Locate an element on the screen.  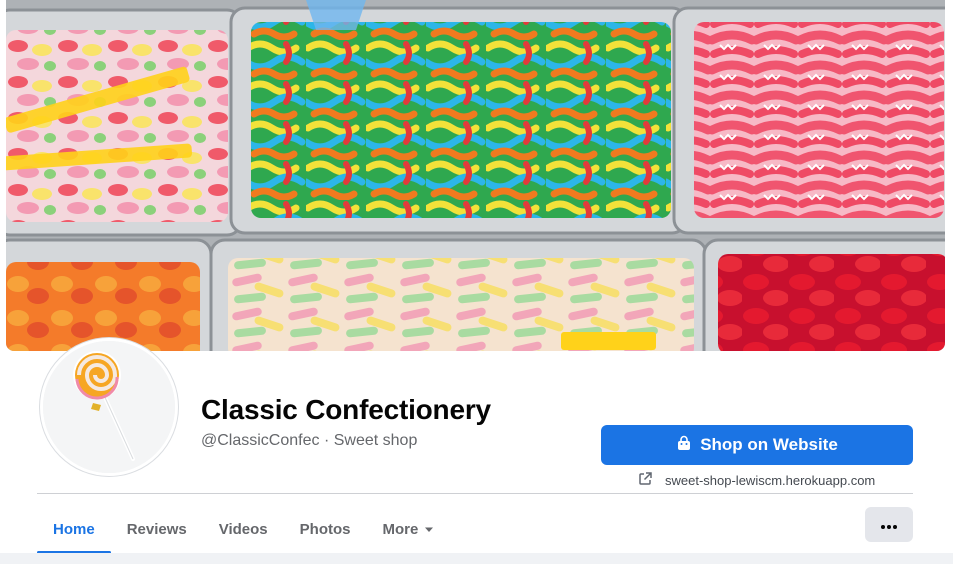
tab-videos-label: Videos is located at coordinates (243, 529).